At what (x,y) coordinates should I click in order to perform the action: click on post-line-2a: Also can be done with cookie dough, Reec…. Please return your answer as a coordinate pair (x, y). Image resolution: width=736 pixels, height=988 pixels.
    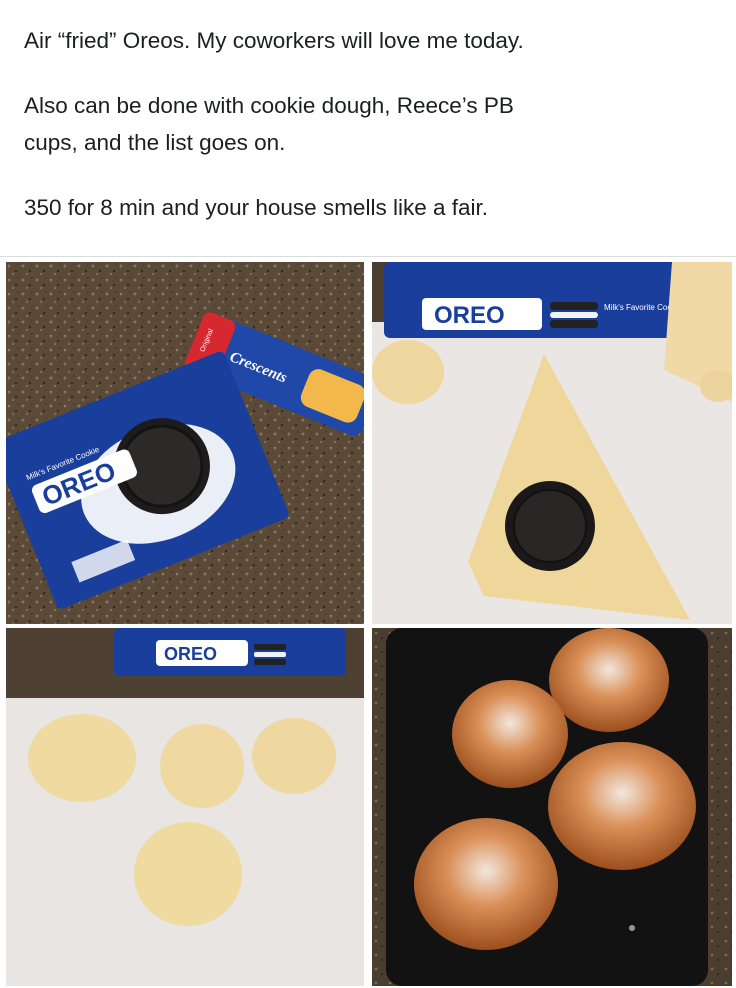
    Looking at the image, I should click on (269, 105).